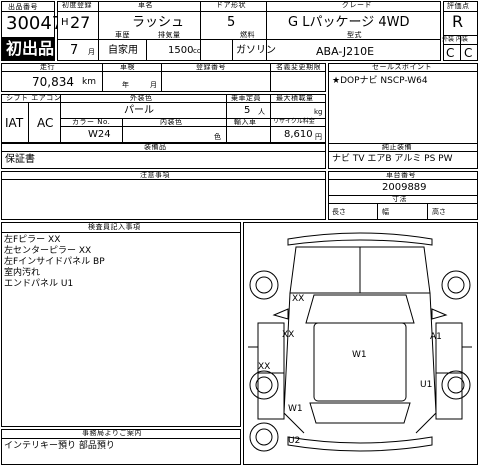 This screenshot has height=466, width=479. Describe the element at coordinates (141, 98) in the screenshot. I see `ext-color-label: 外装色` at that location.